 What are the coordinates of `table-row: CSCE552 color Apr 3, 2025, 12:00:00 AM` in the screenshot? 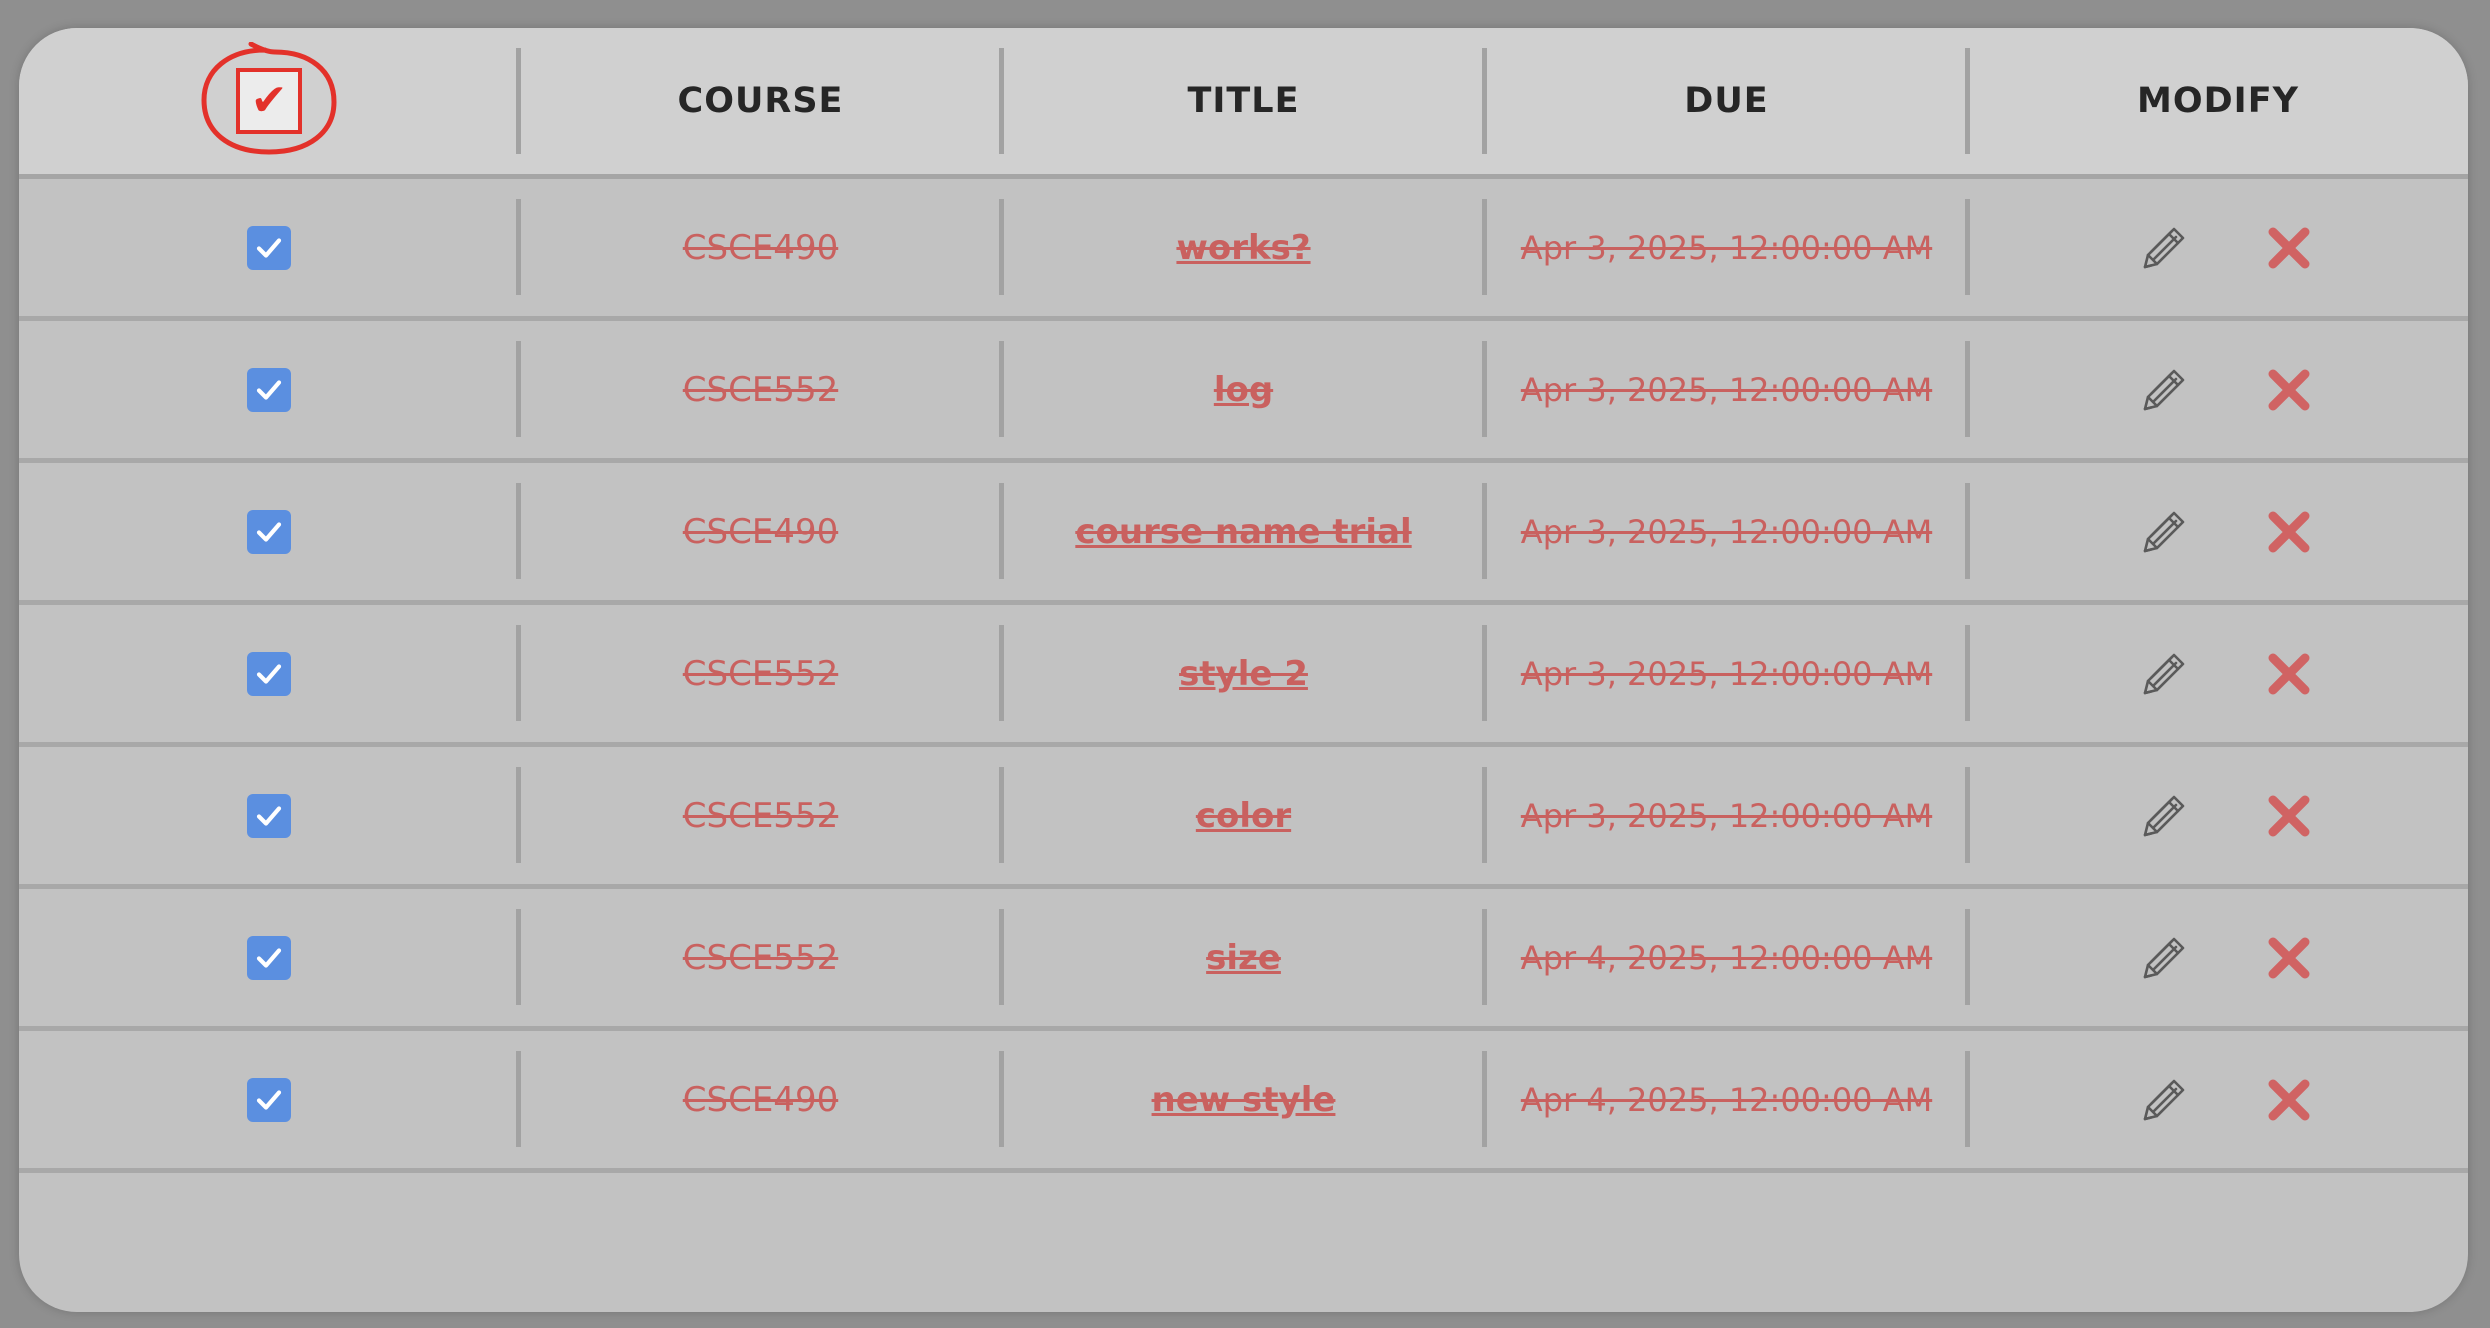 It's located at (1243, 818).